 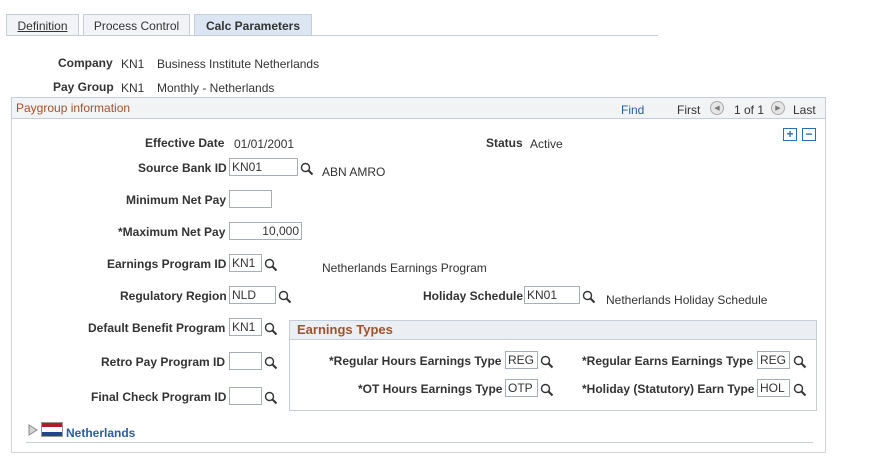 I want to click on delete-row-button: −, so click(x=809, y=134).